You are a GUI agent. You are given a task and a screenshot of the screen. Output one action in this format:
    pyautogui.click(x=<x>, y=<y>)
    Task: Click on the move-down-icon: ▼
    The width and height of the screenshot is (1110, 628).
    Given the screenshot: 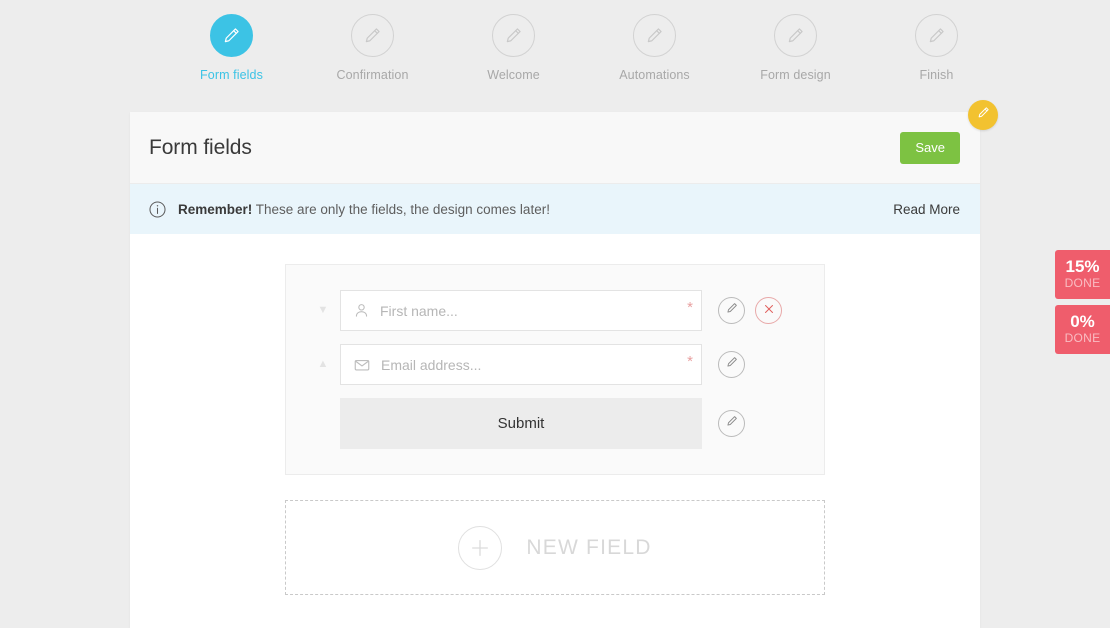 What is the action you would take?
    pyautogui.click(x=323, y=310)
    